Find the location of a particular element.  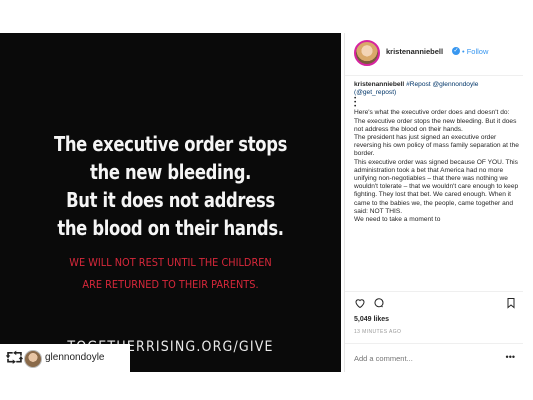

post-header: kristenanniebell ✓ • Follow is located at coordinates (434, 54).